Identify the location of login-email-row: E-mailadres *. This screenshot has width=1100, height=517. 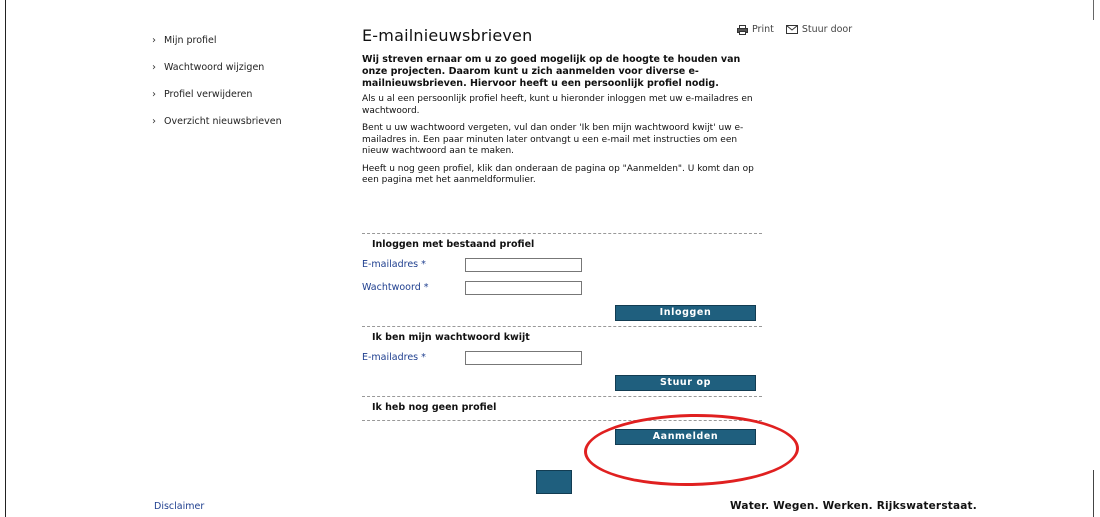
(562, 264).